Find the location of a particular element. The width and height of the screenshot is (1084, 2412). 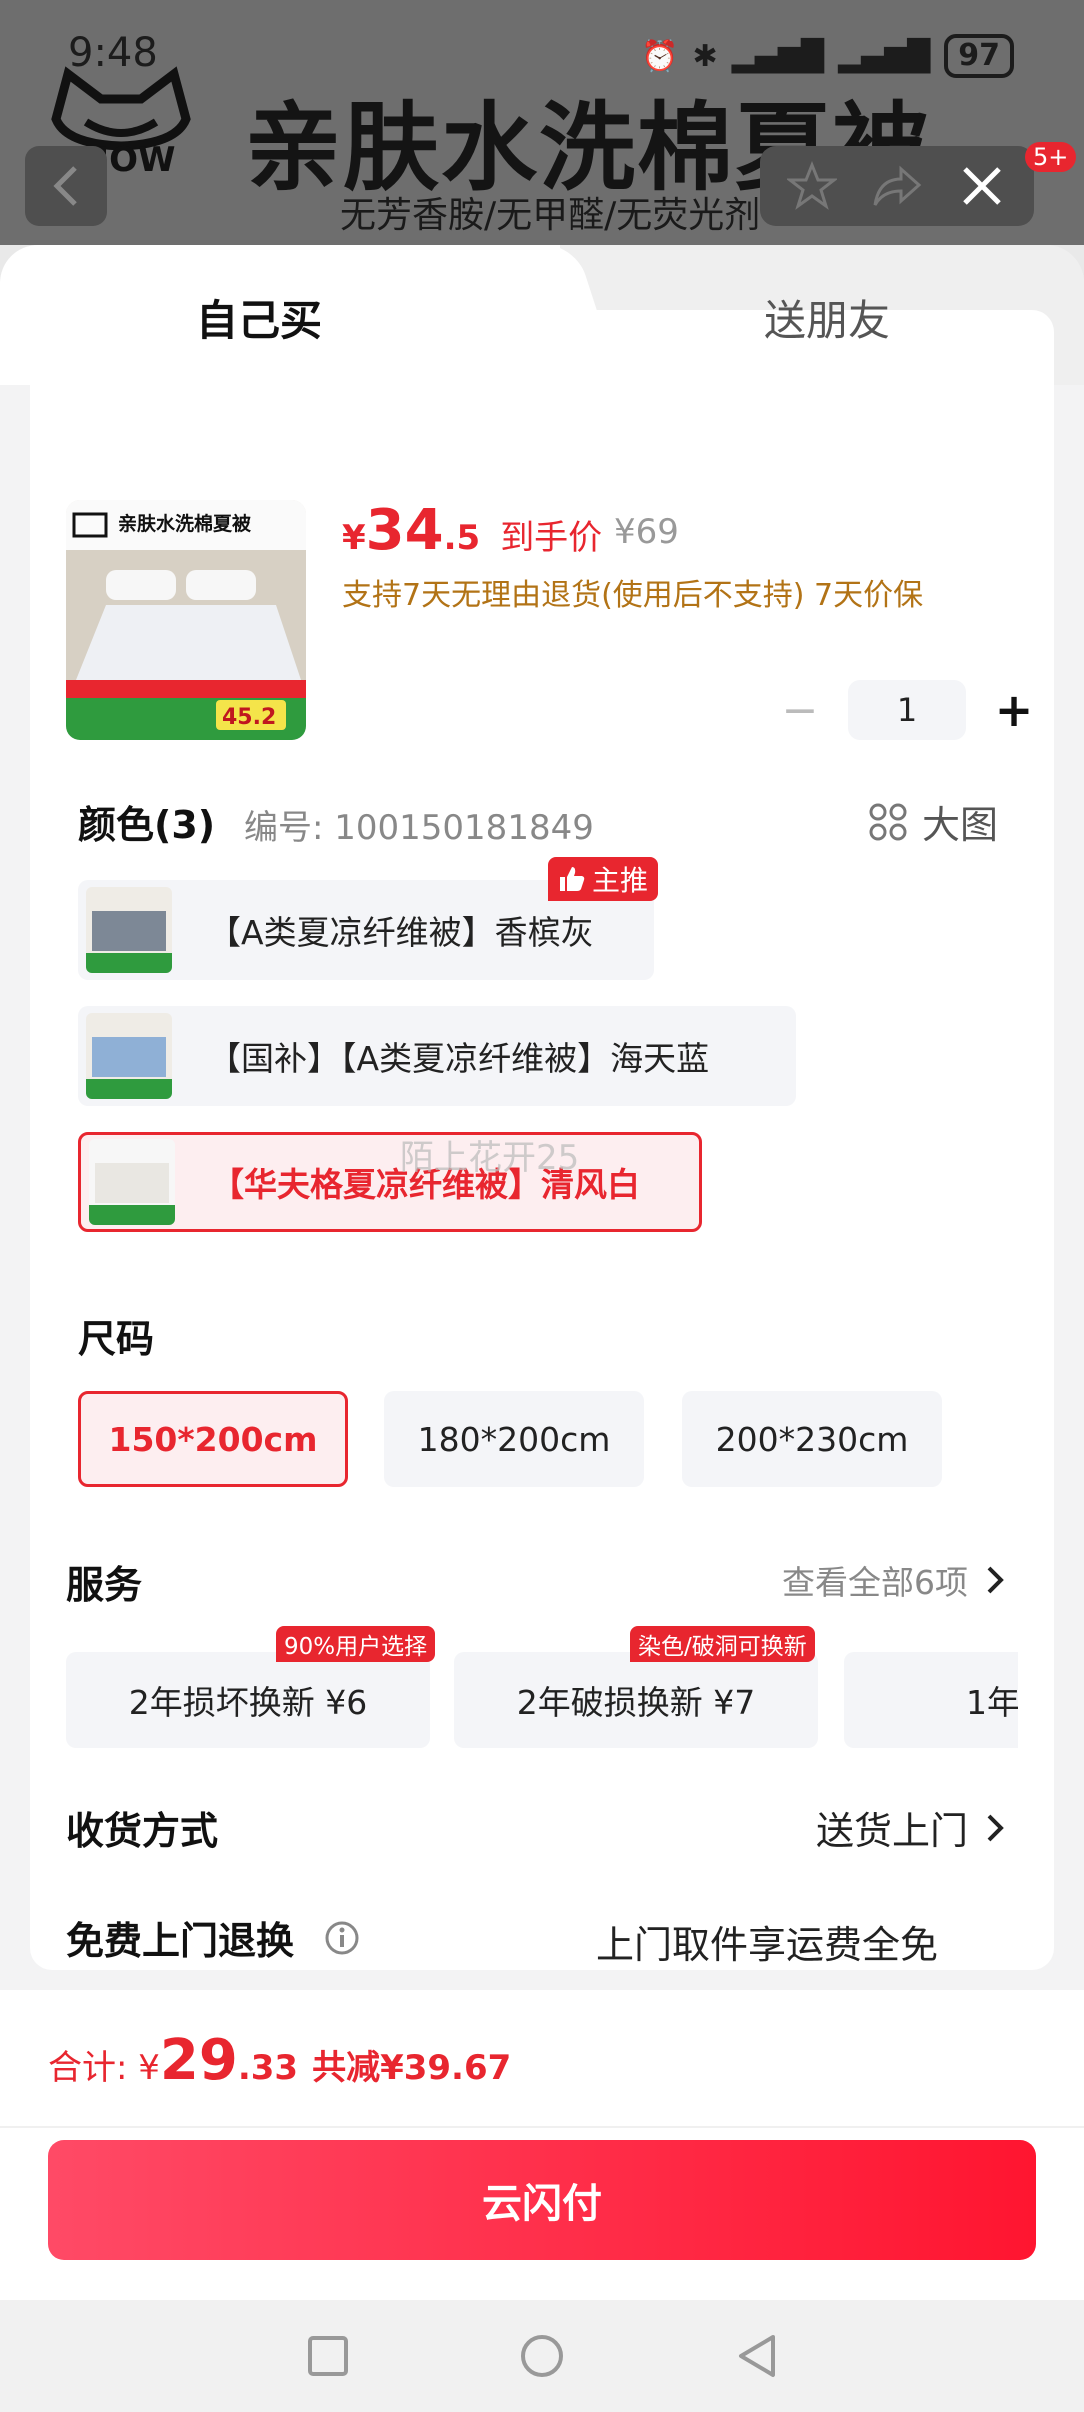

free-return-row: 免费上门退换 is located at coordinates (213, 1937).